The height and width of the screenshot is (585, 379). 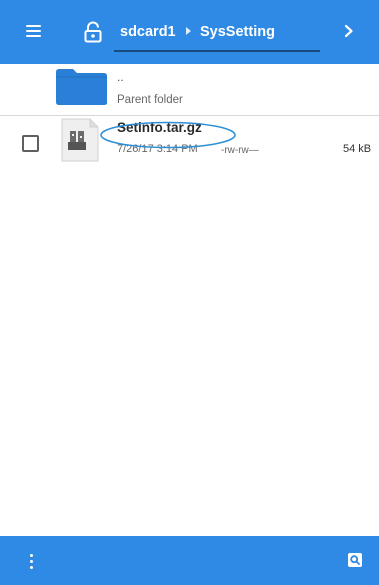 I want to click on search-icon, so click(x=355, y=560).